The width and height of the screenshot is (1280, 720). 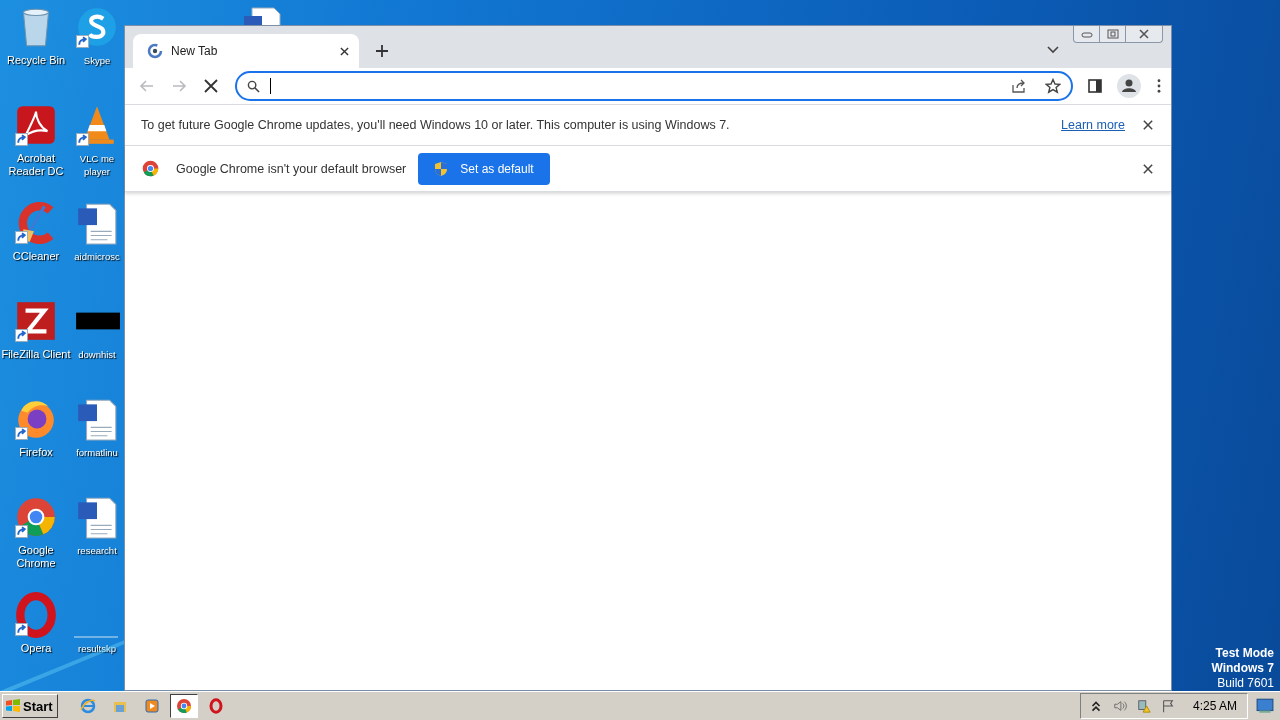 I want to click on desktop-icon: Google Chrome, so click(x=36, y=543).